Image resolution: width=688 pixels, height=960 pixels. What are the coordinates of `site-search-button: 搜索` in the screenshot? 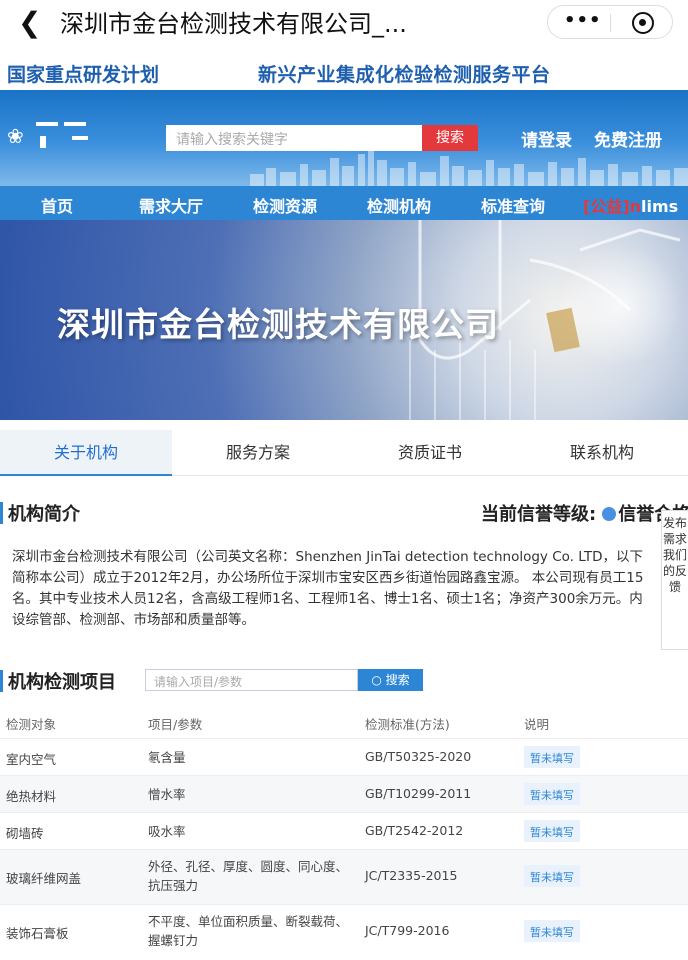 It's located at (450, 138).